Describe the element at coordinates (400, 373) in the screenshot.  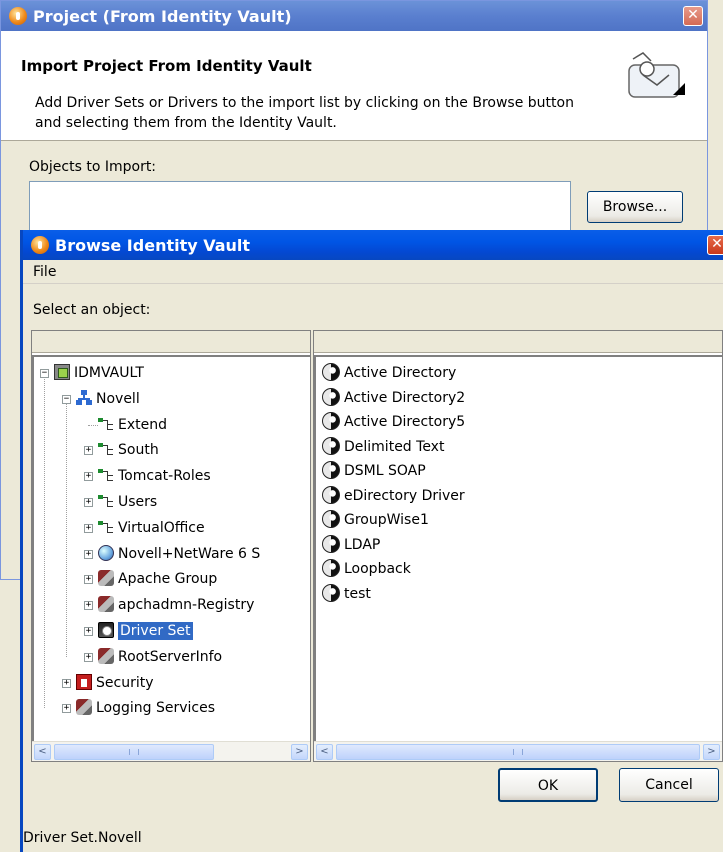
I see `driver-label: Active Directory` at that location.